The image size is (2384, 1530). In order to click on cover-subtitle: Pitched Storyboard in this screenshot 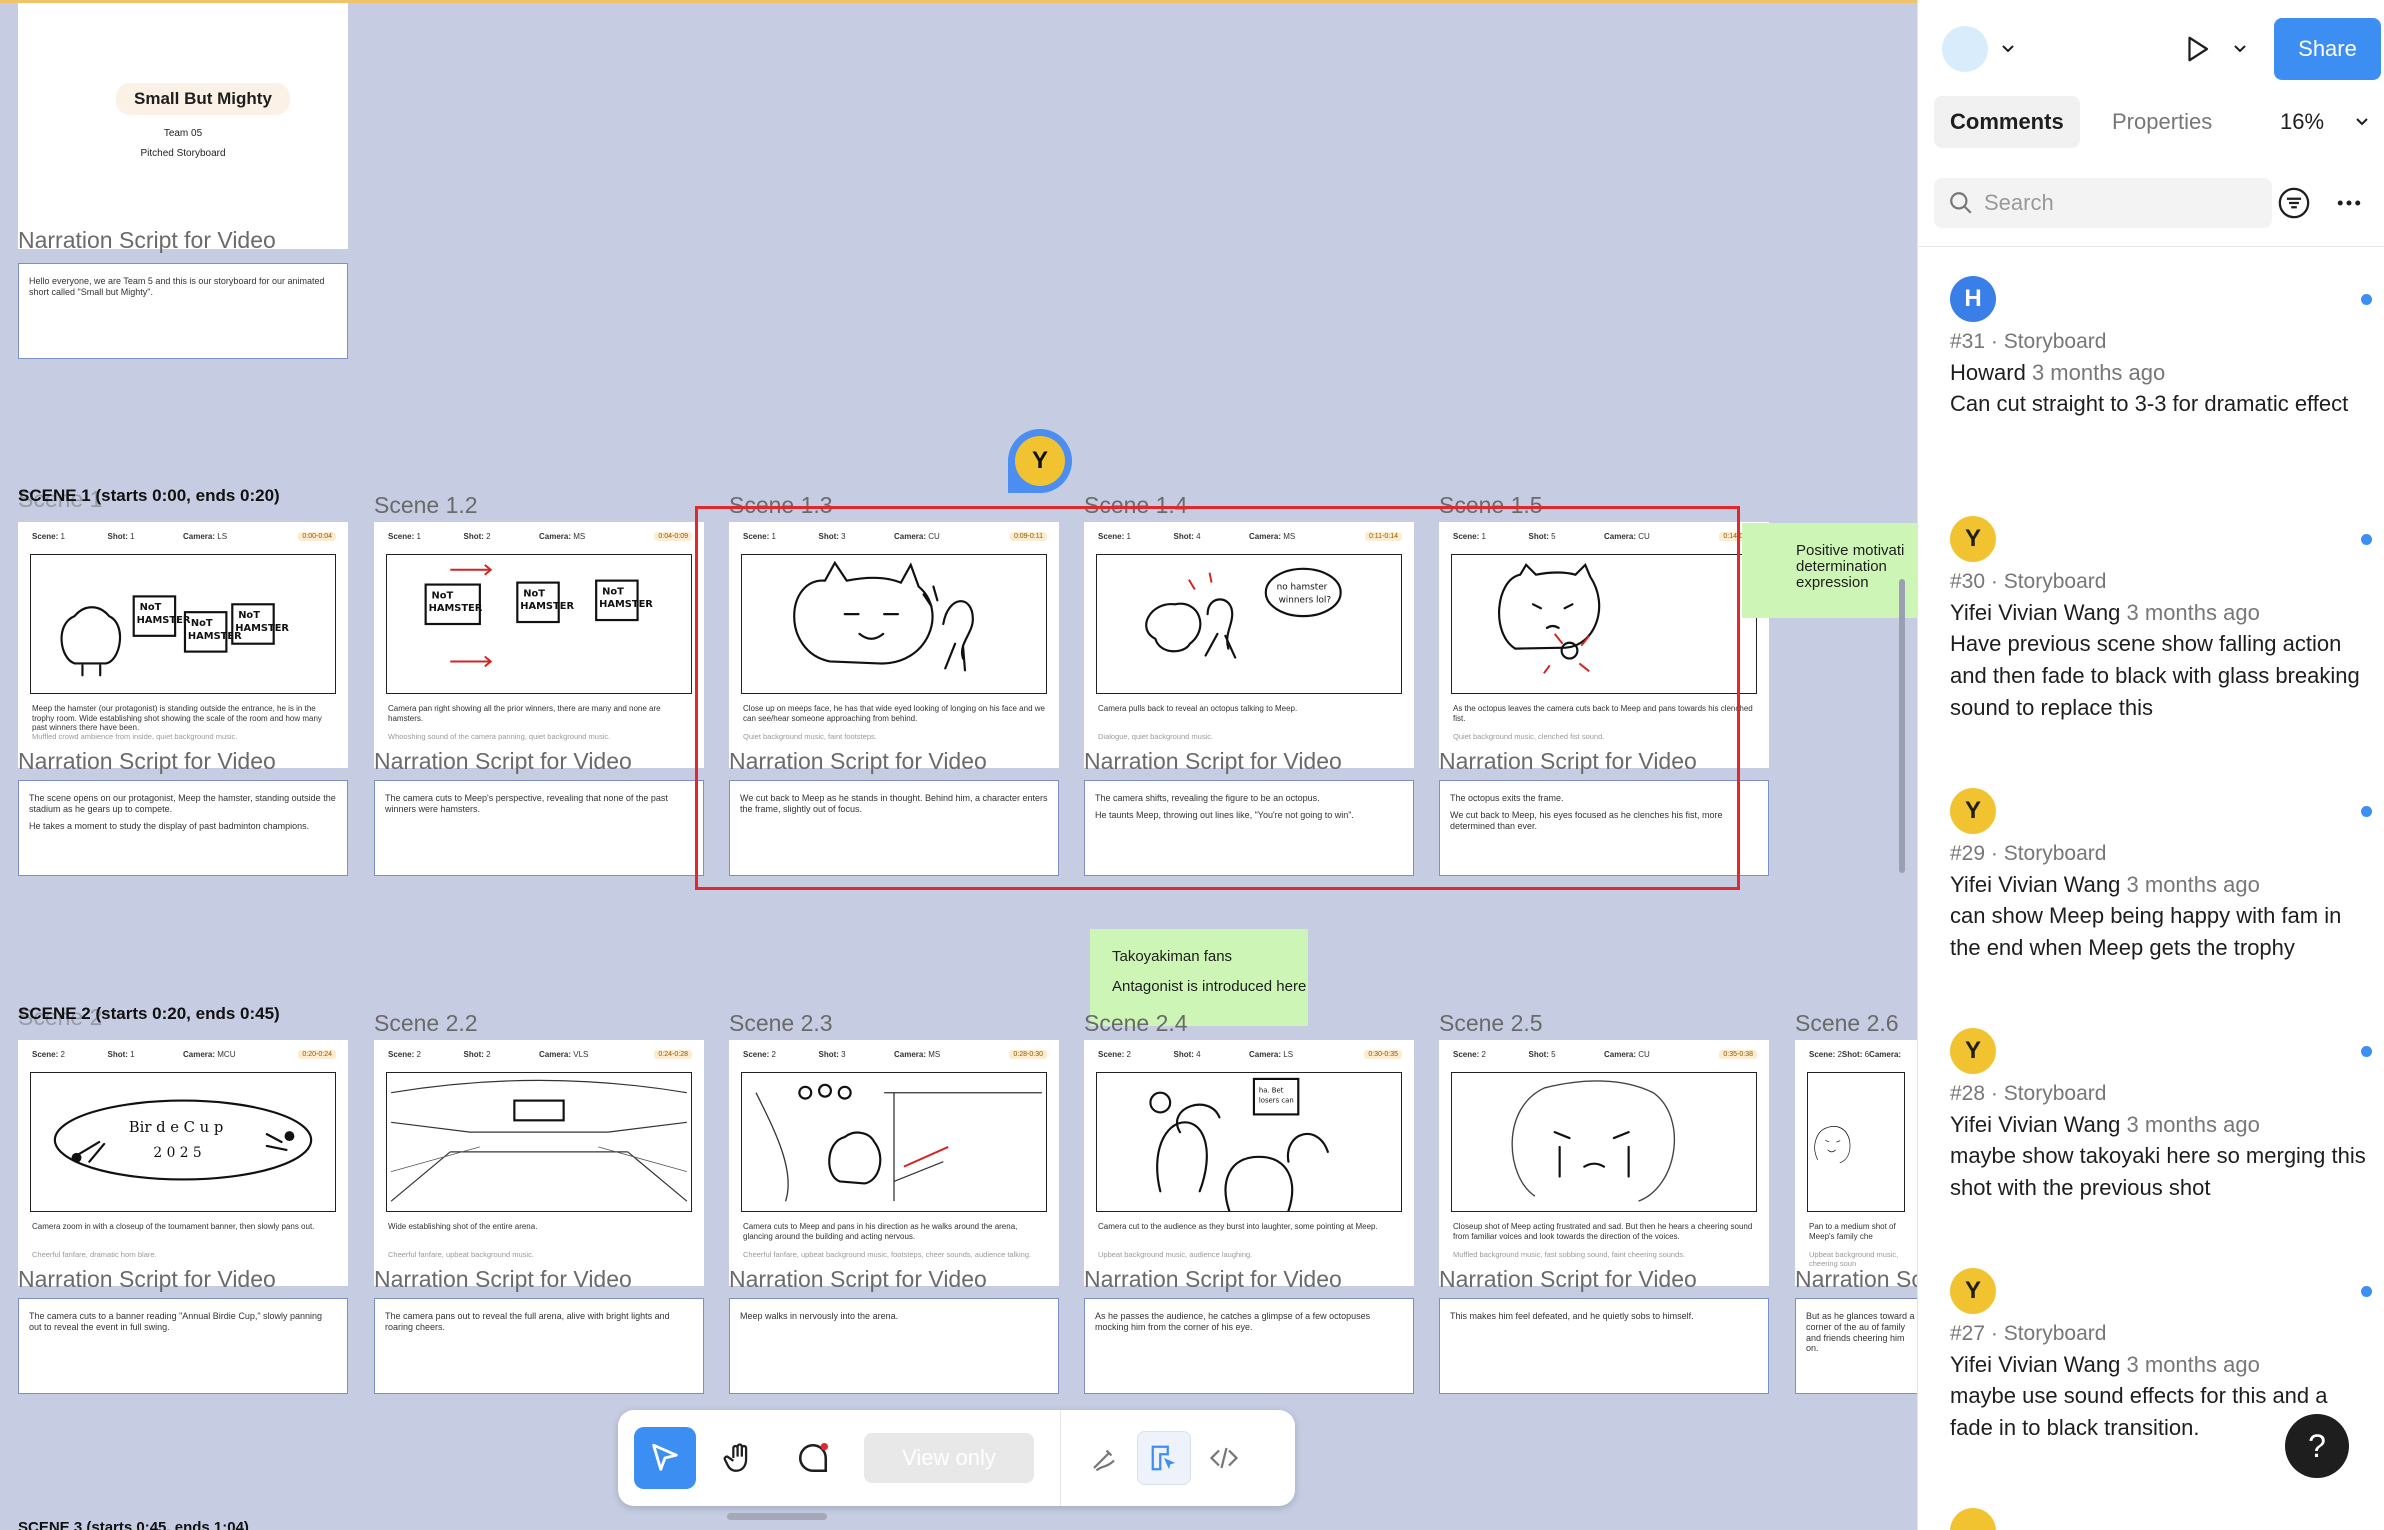, I will do `click(183, 153)`.